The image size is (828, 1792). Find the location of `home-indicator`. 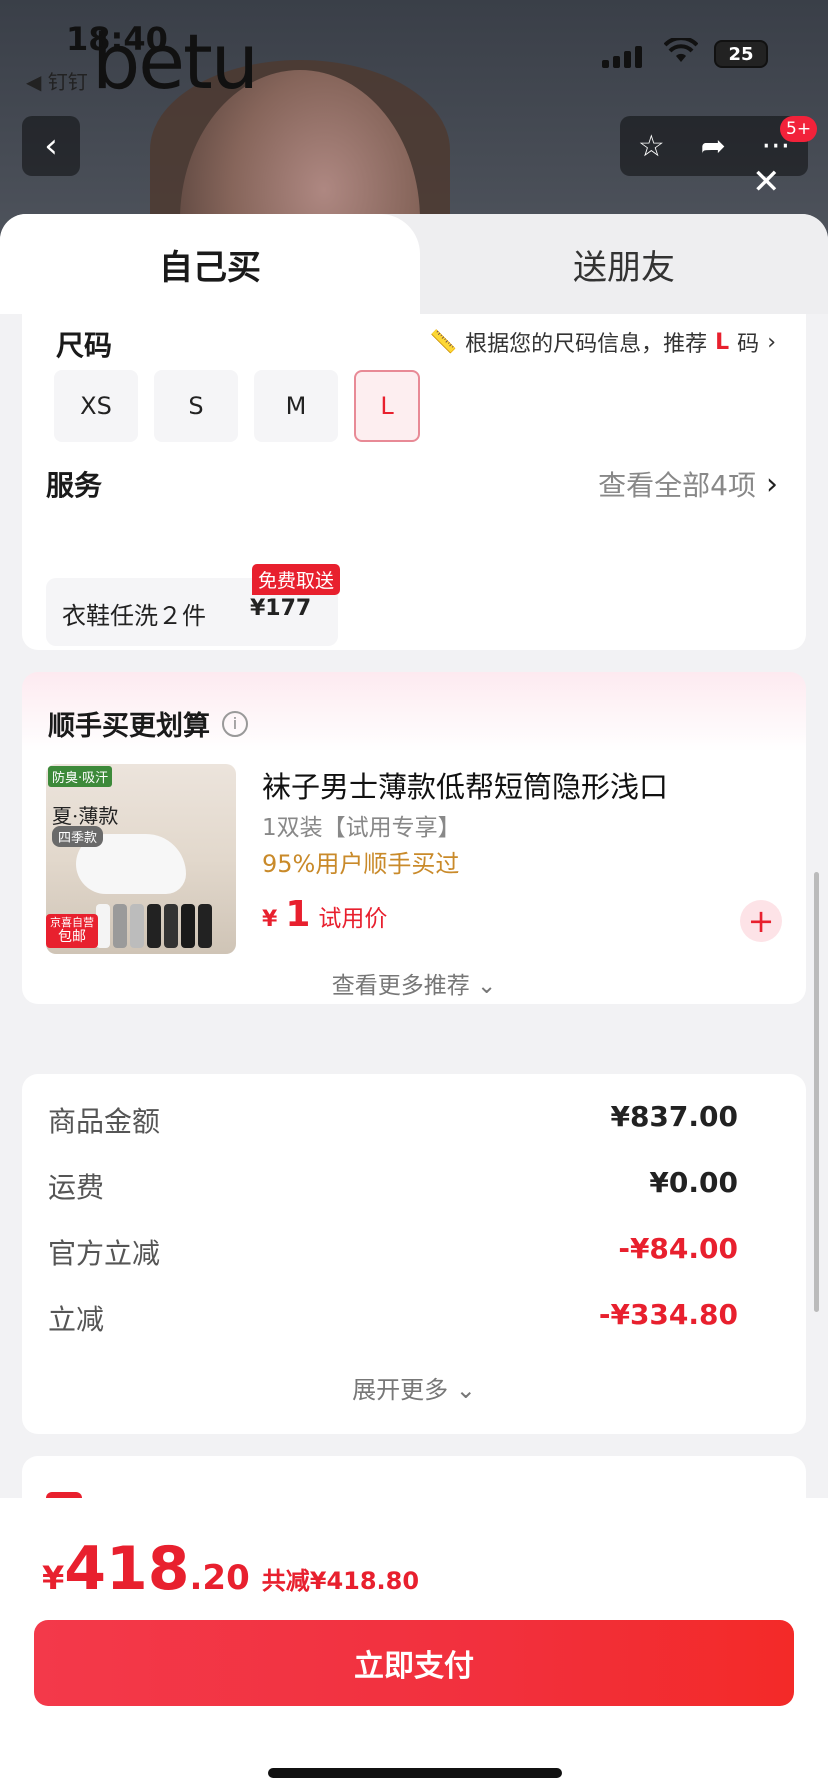

home-indicator is located at coordinates (415, 1773).